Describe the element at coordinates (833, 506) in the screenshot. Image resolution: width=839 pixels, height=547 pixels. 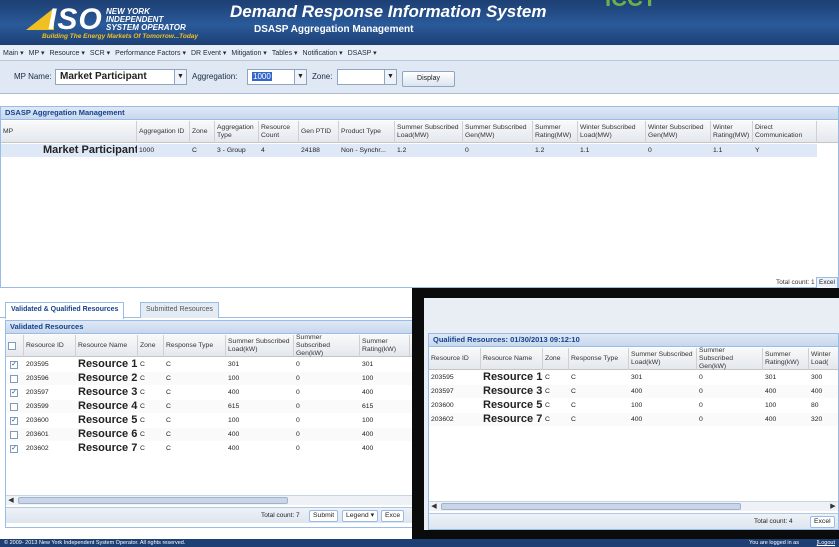
I see `scroll-right-icon: ▶` at that location.